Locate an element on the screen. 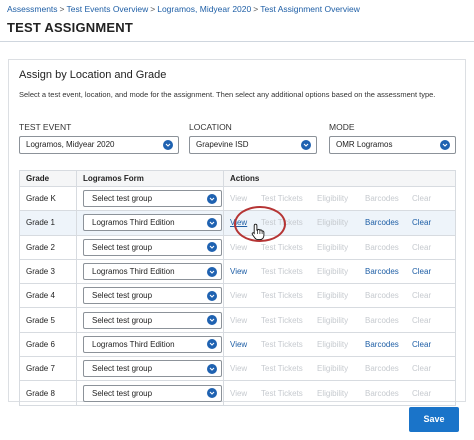 This screenshot has height=440, width=474. mode-select: OMR Logramos is located at coordinates (392, 145).